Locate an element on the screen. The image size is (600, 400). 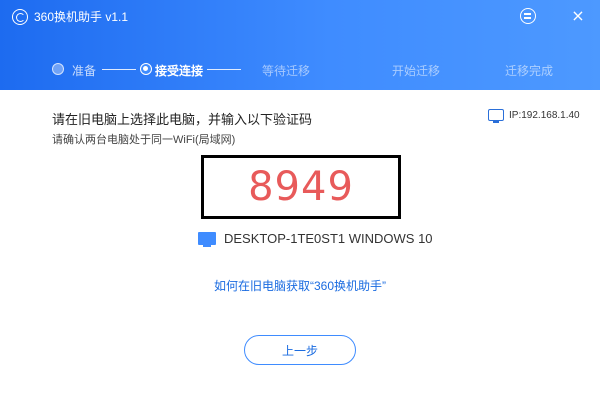
instruction-title: 请在旧电脑上选择此电脑，并输入以下验证码 is located at coordinates (182, 119).